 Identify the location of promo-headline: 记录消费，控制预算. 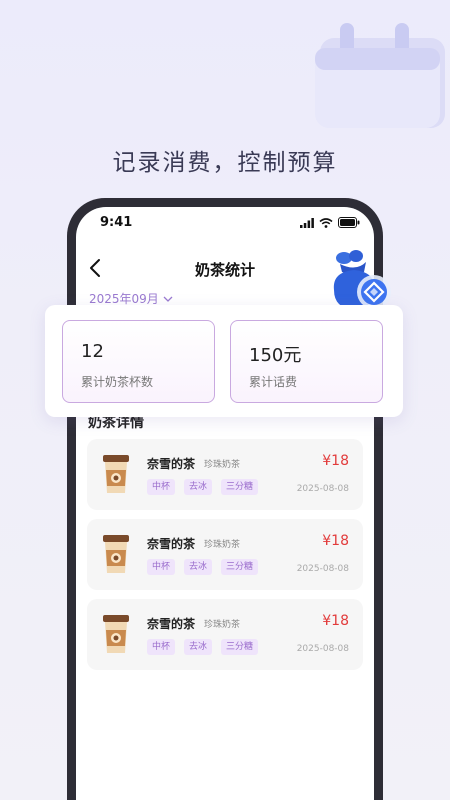
(225, 163).